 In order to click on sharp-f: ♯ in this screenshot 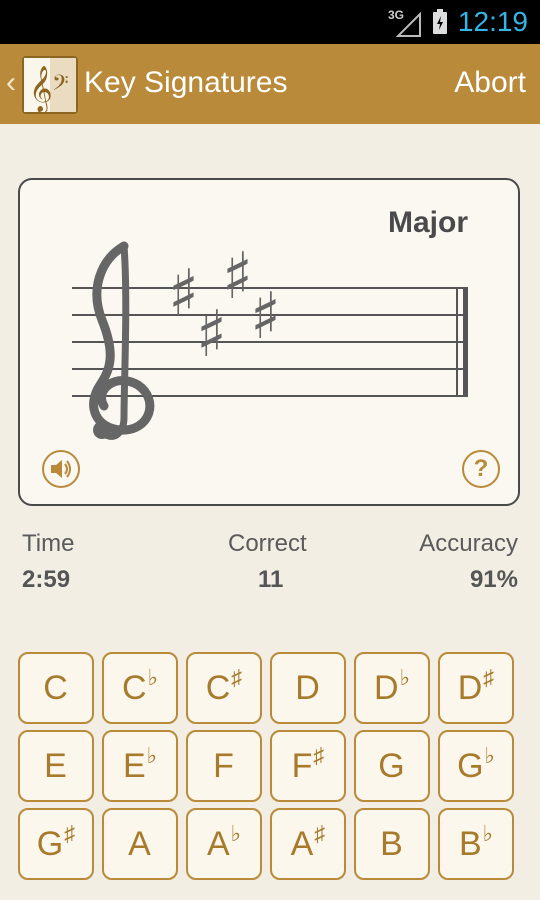, I will do `click(183, 294)`.